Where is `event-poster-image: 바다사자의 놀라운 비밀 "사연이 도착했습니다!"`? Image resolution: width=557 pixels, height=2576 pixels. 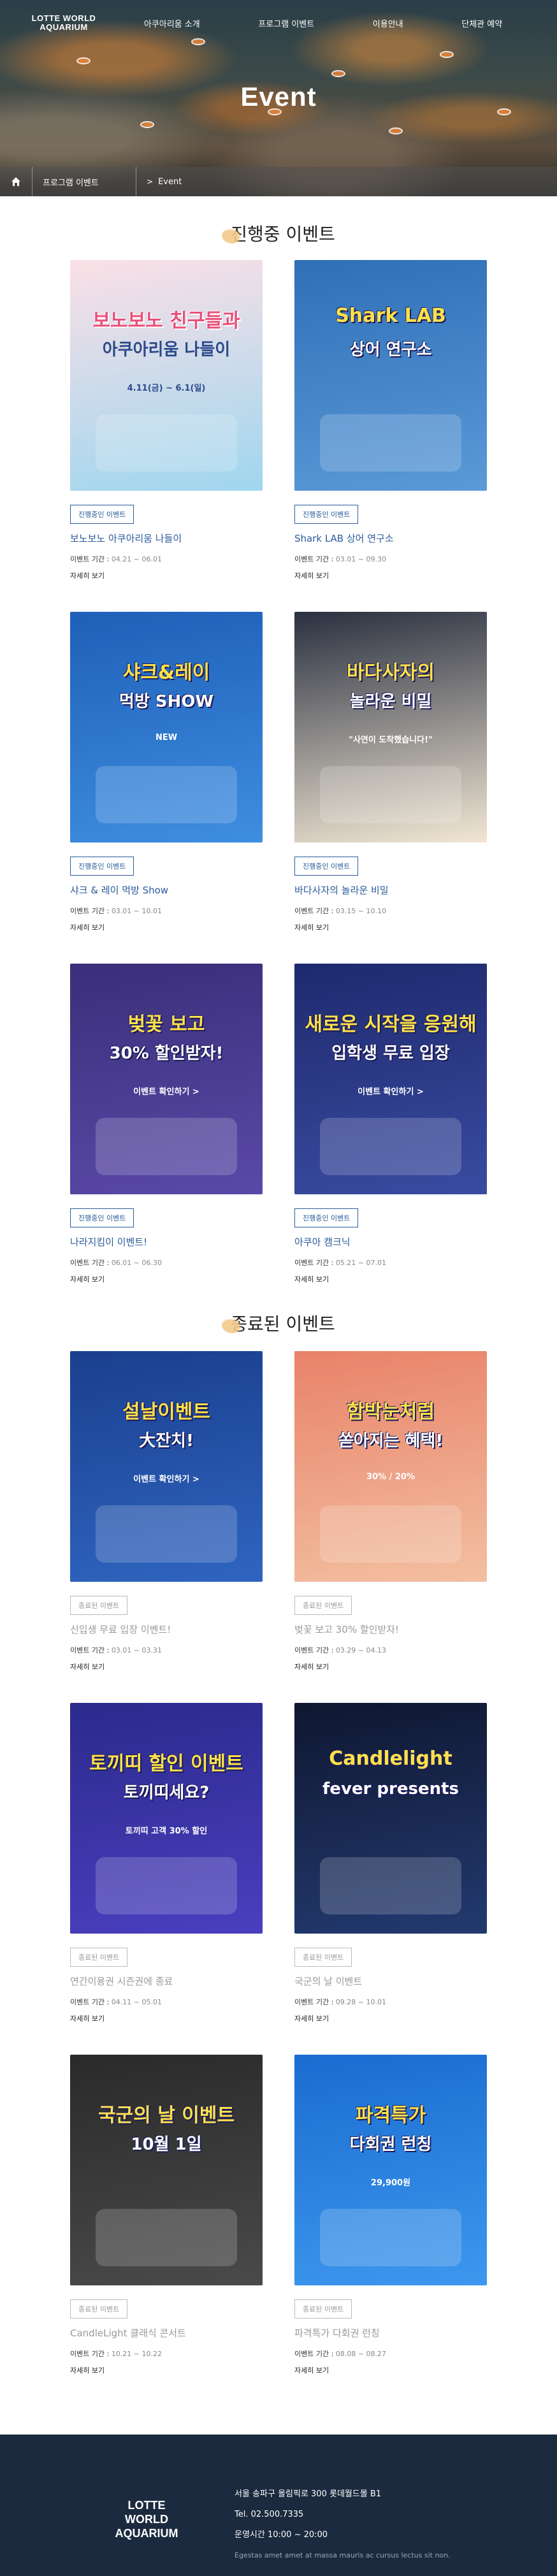
event-poster-image: 바다사자의 놀라운 비밀 "사연이 도착했습니다!" is located at coordinates (390, 727).